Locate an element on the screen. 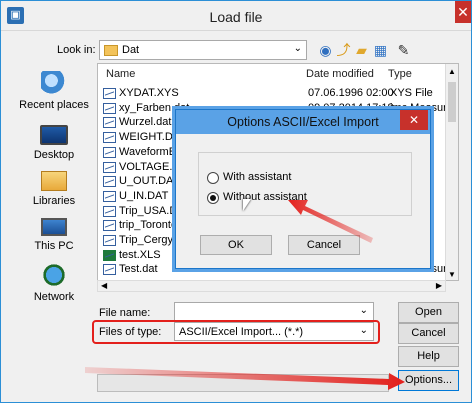  place-label: Network is located at coordinates (54, 297).